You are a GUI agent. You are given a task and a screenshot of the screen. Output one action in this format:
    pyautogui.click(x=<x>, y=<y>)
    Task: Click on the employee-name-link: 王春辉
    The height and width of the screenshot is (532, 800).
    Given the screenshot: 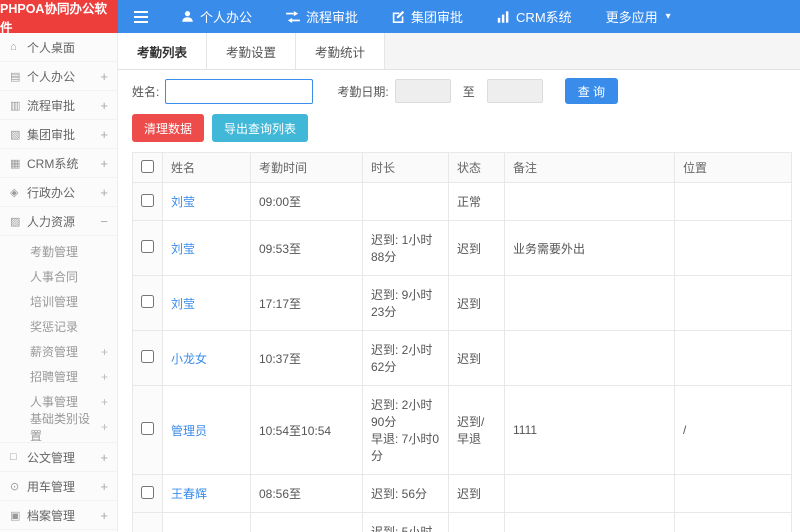 What is the action you would take?
    pyautogui.click(x=189, y=494)
    